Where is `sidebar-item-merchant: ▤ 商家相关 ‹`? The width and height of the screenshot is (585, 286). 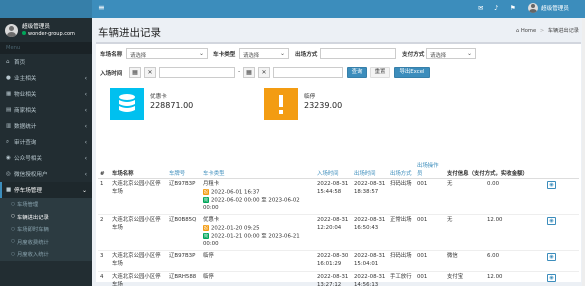 sidebar-item-merchant: ▤ 商家相关 ‹ is located at coordinates (46, 110).